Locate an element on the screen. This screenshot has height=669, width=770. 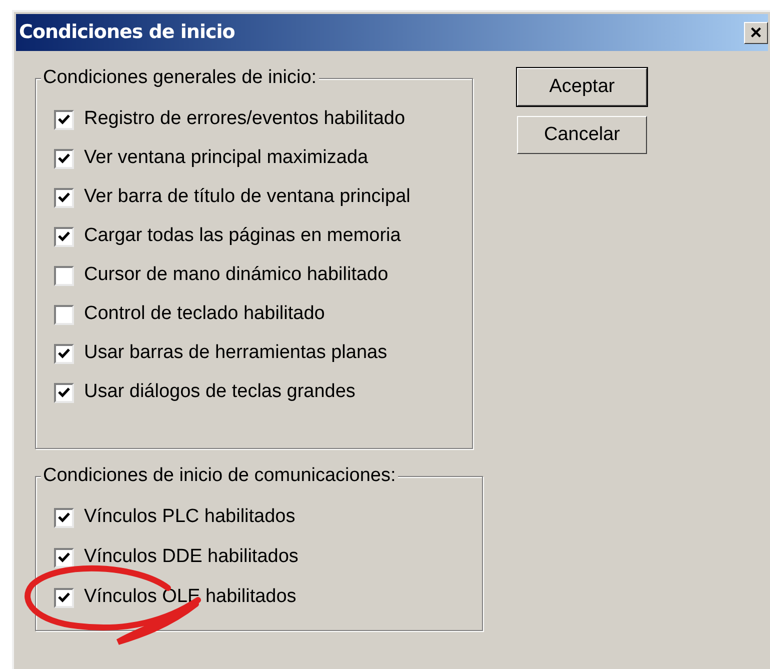
window-title: Condiciones de inicio is located at coordinates (127, 33).